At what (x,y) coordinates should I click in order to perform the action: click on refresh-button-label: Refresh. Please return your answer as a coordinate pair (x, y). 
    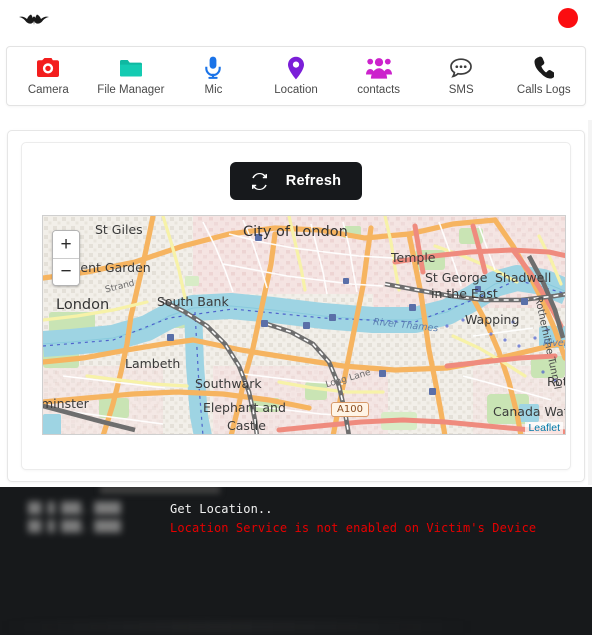
    Looking at the image, I should click on (313, 181).